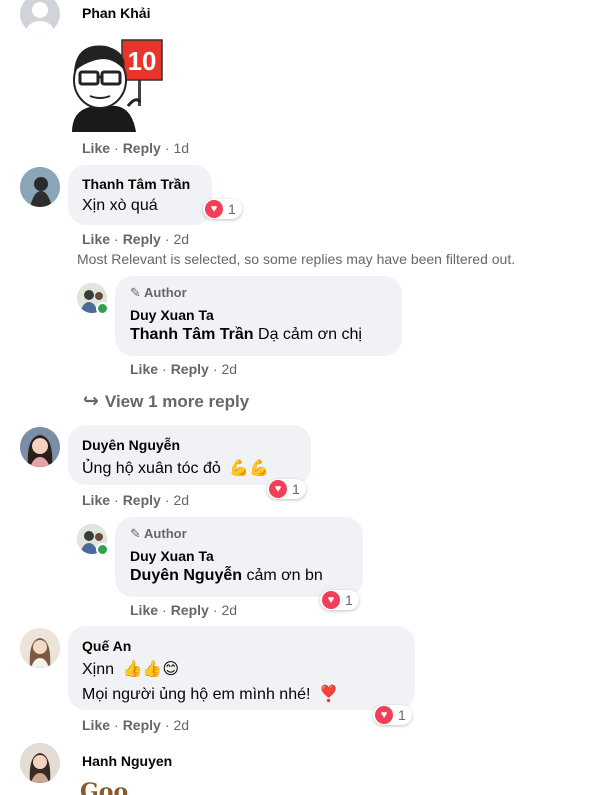 The width and height of the screenshot is (602, 795). I want to click on avatar-hanh-nguyen, so click(40, 763).